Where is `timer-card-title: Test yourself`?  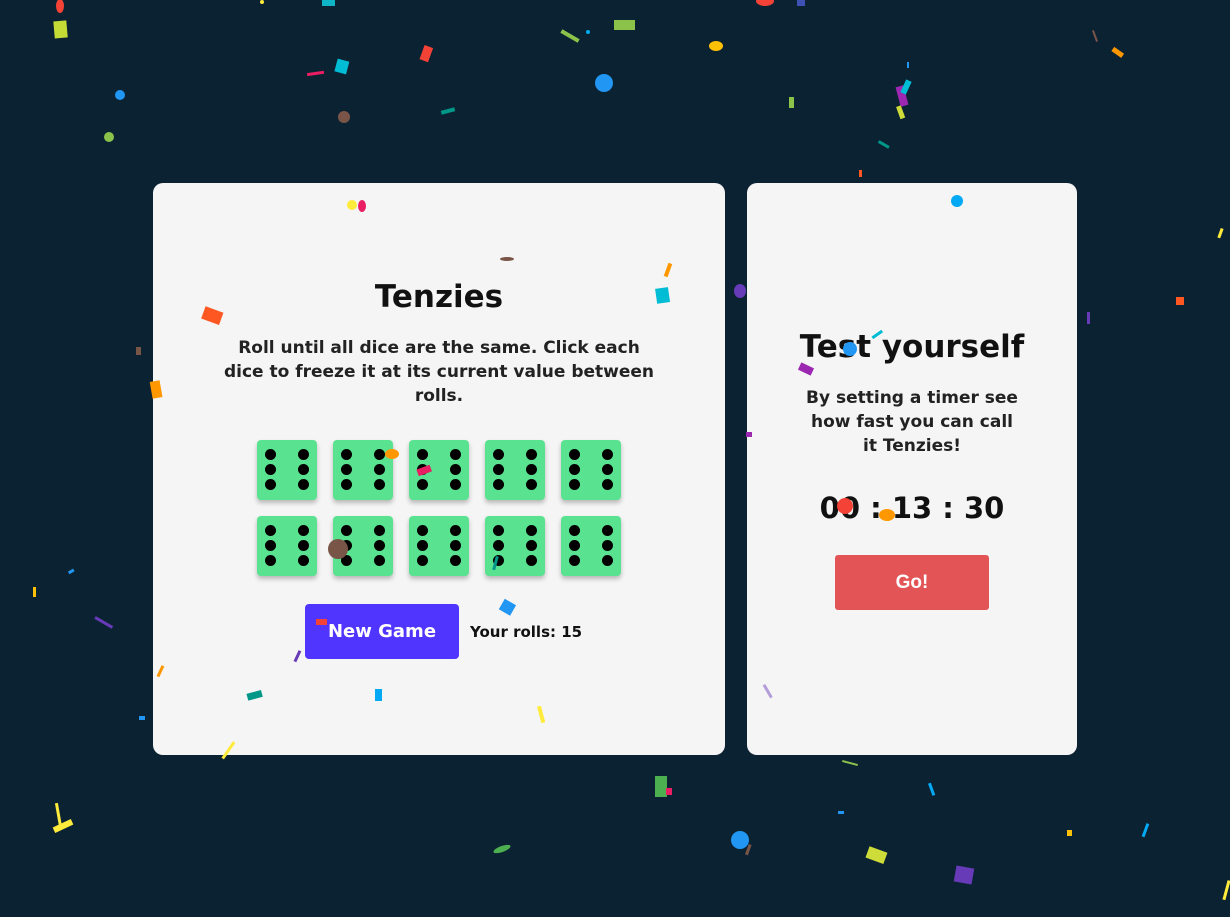 timer-card-title: Test yourself is located at coordinates (912, 347).